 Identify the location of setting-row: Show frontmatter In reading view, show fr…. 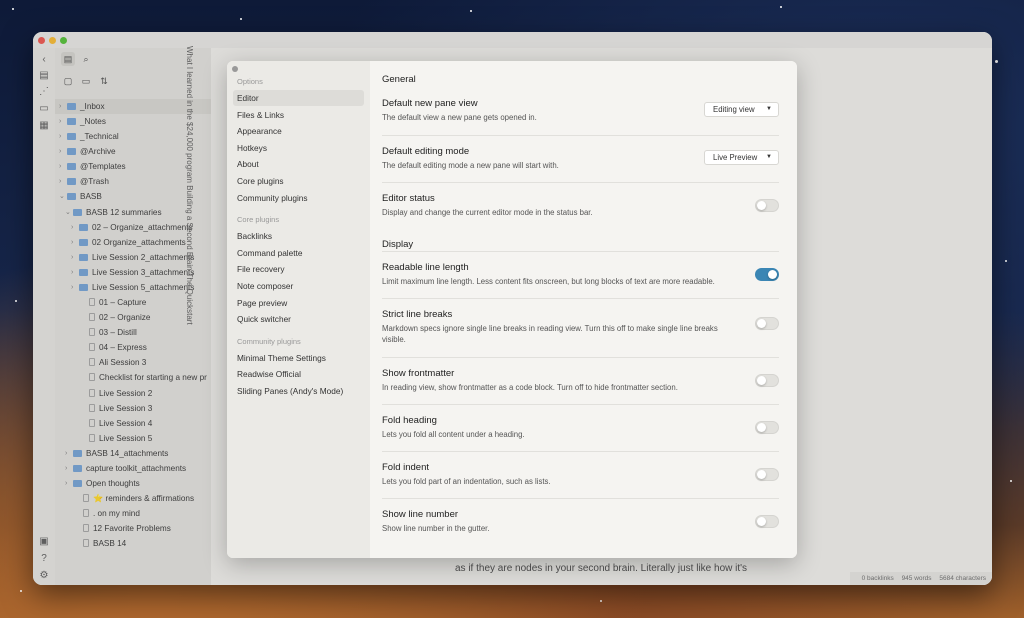
(580, 380).